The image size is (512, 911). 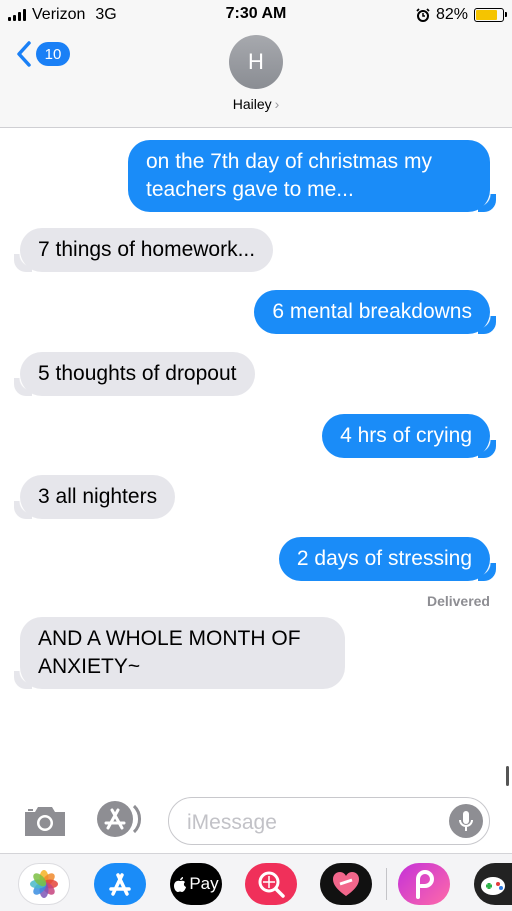 I want to click on app-store-button, so click(x=119, y=819).